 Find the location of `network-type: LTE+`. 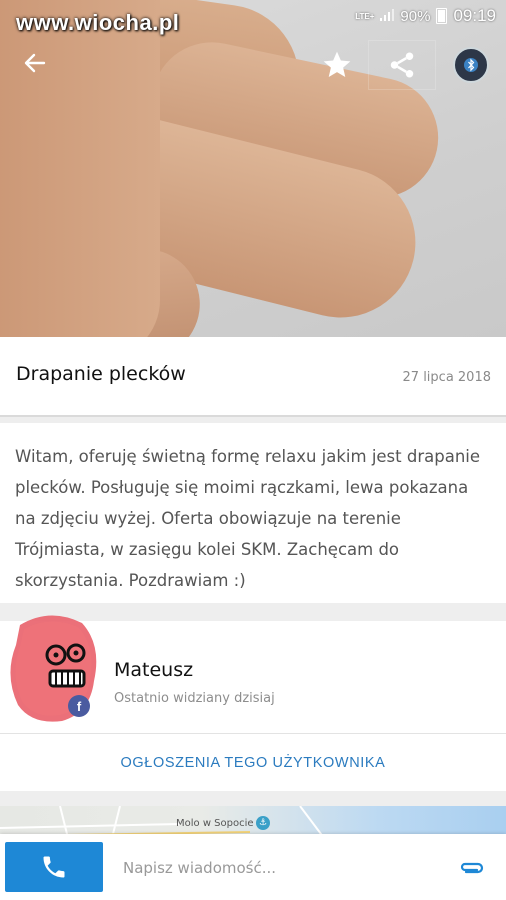

network-type: LTE+ is located at coordinates (365, 16).